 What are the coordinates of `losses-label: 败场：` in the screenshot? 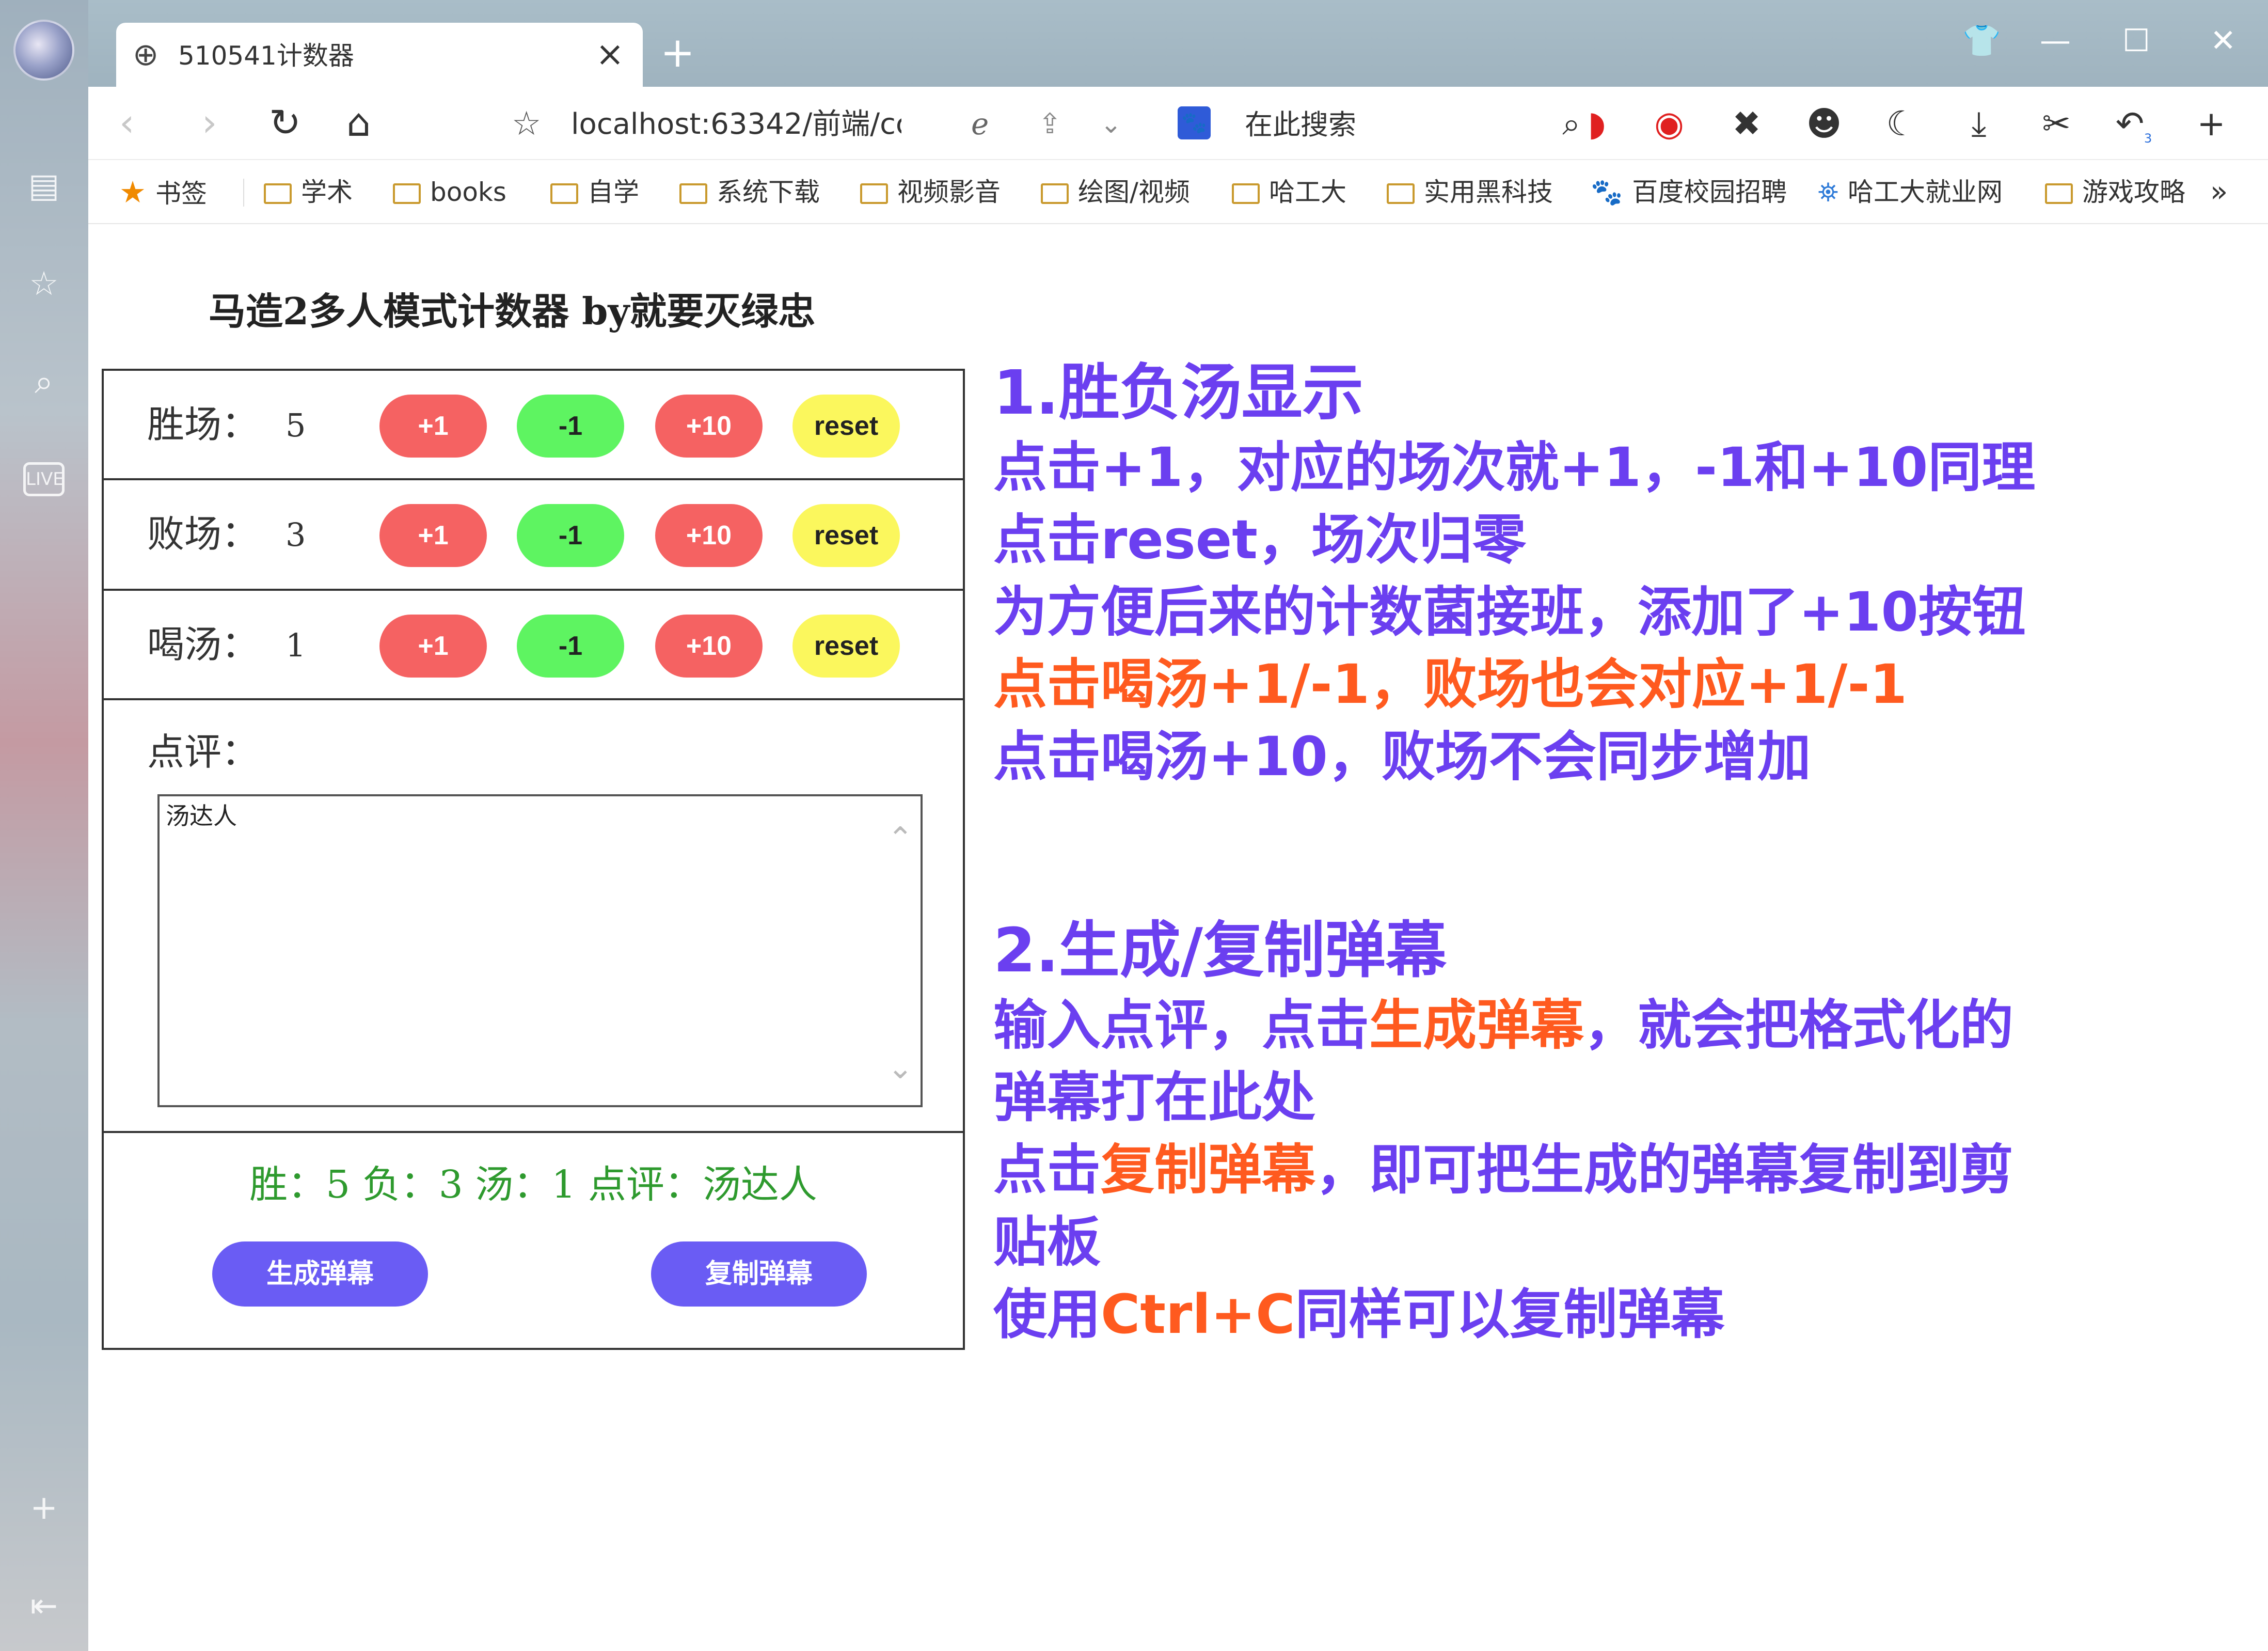 It's located at (203, 534).